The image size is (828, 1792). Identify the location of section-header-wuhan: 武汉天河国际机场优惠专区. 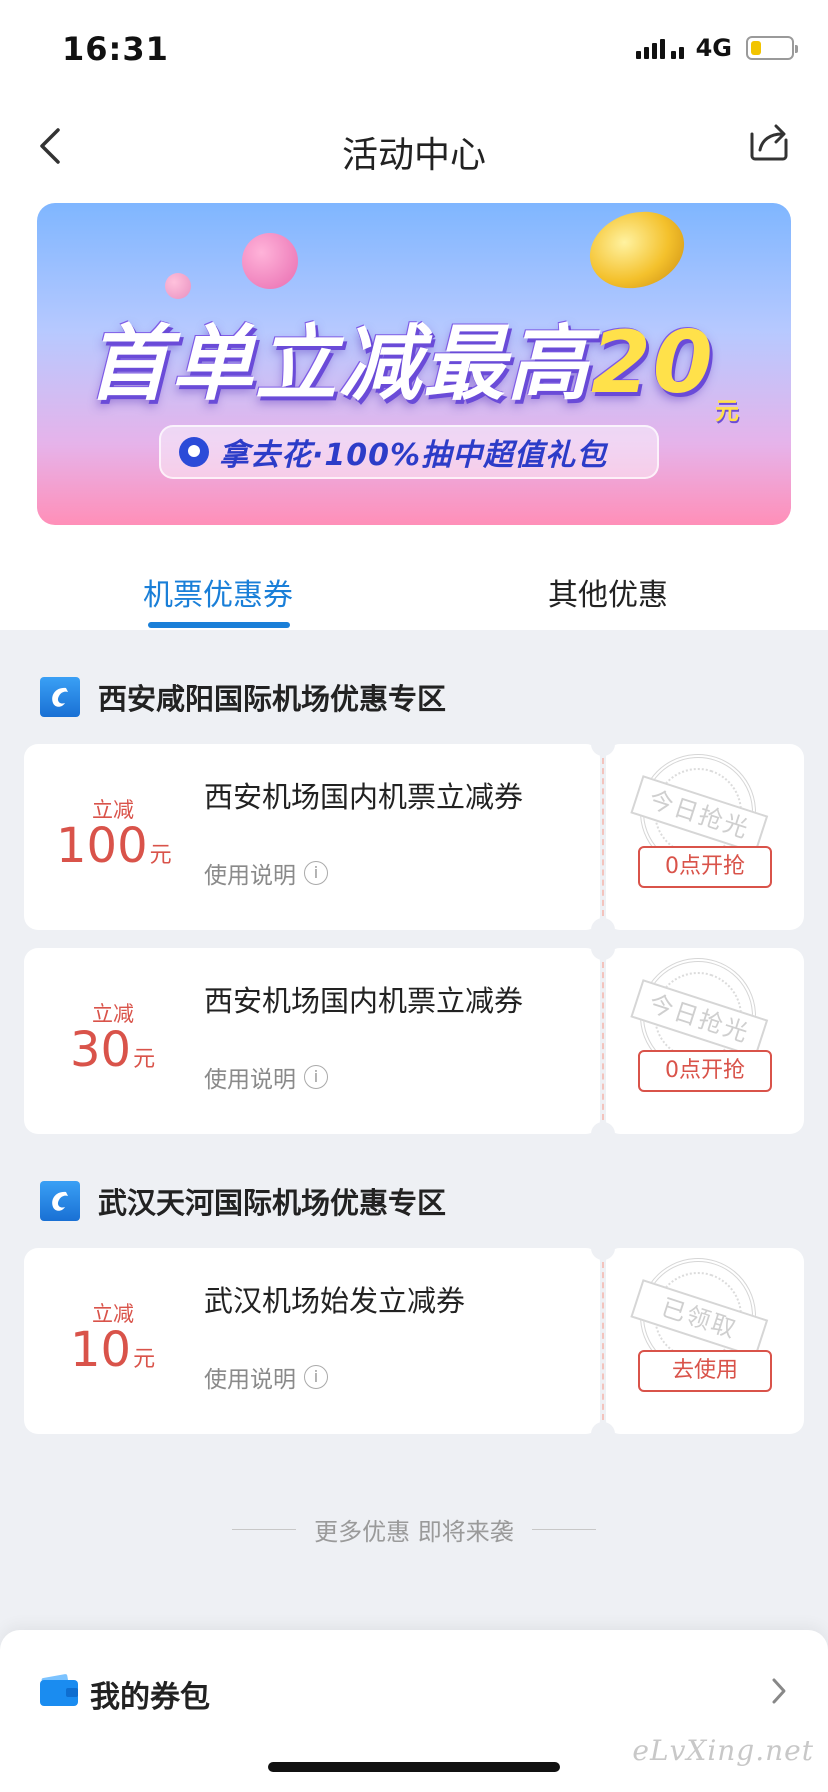
(243, 1201).